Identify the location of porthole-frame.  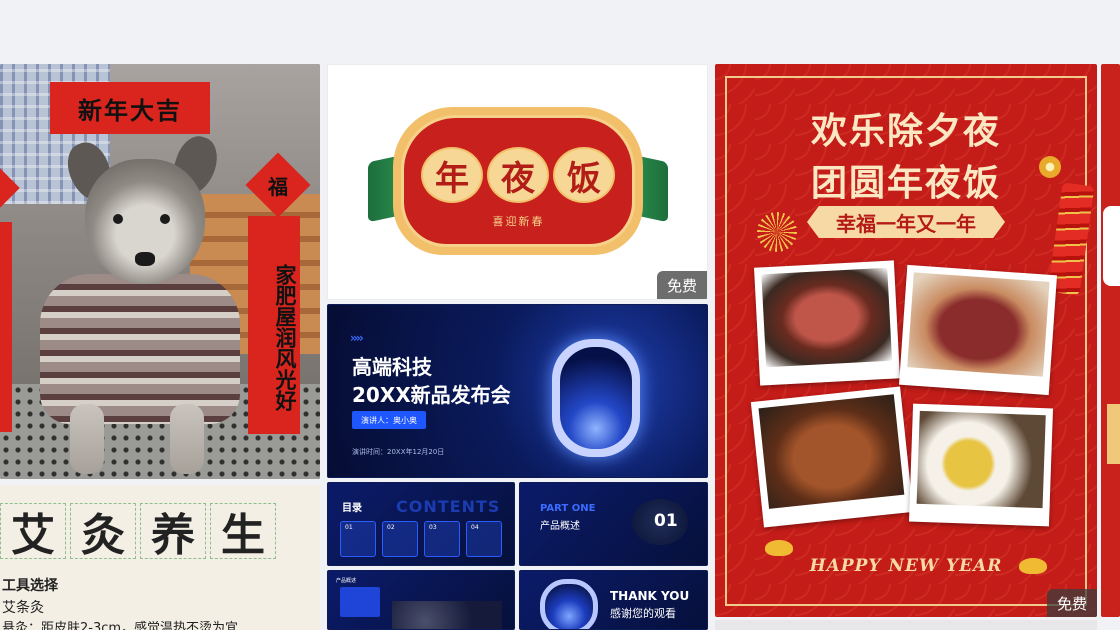
(569, 604).